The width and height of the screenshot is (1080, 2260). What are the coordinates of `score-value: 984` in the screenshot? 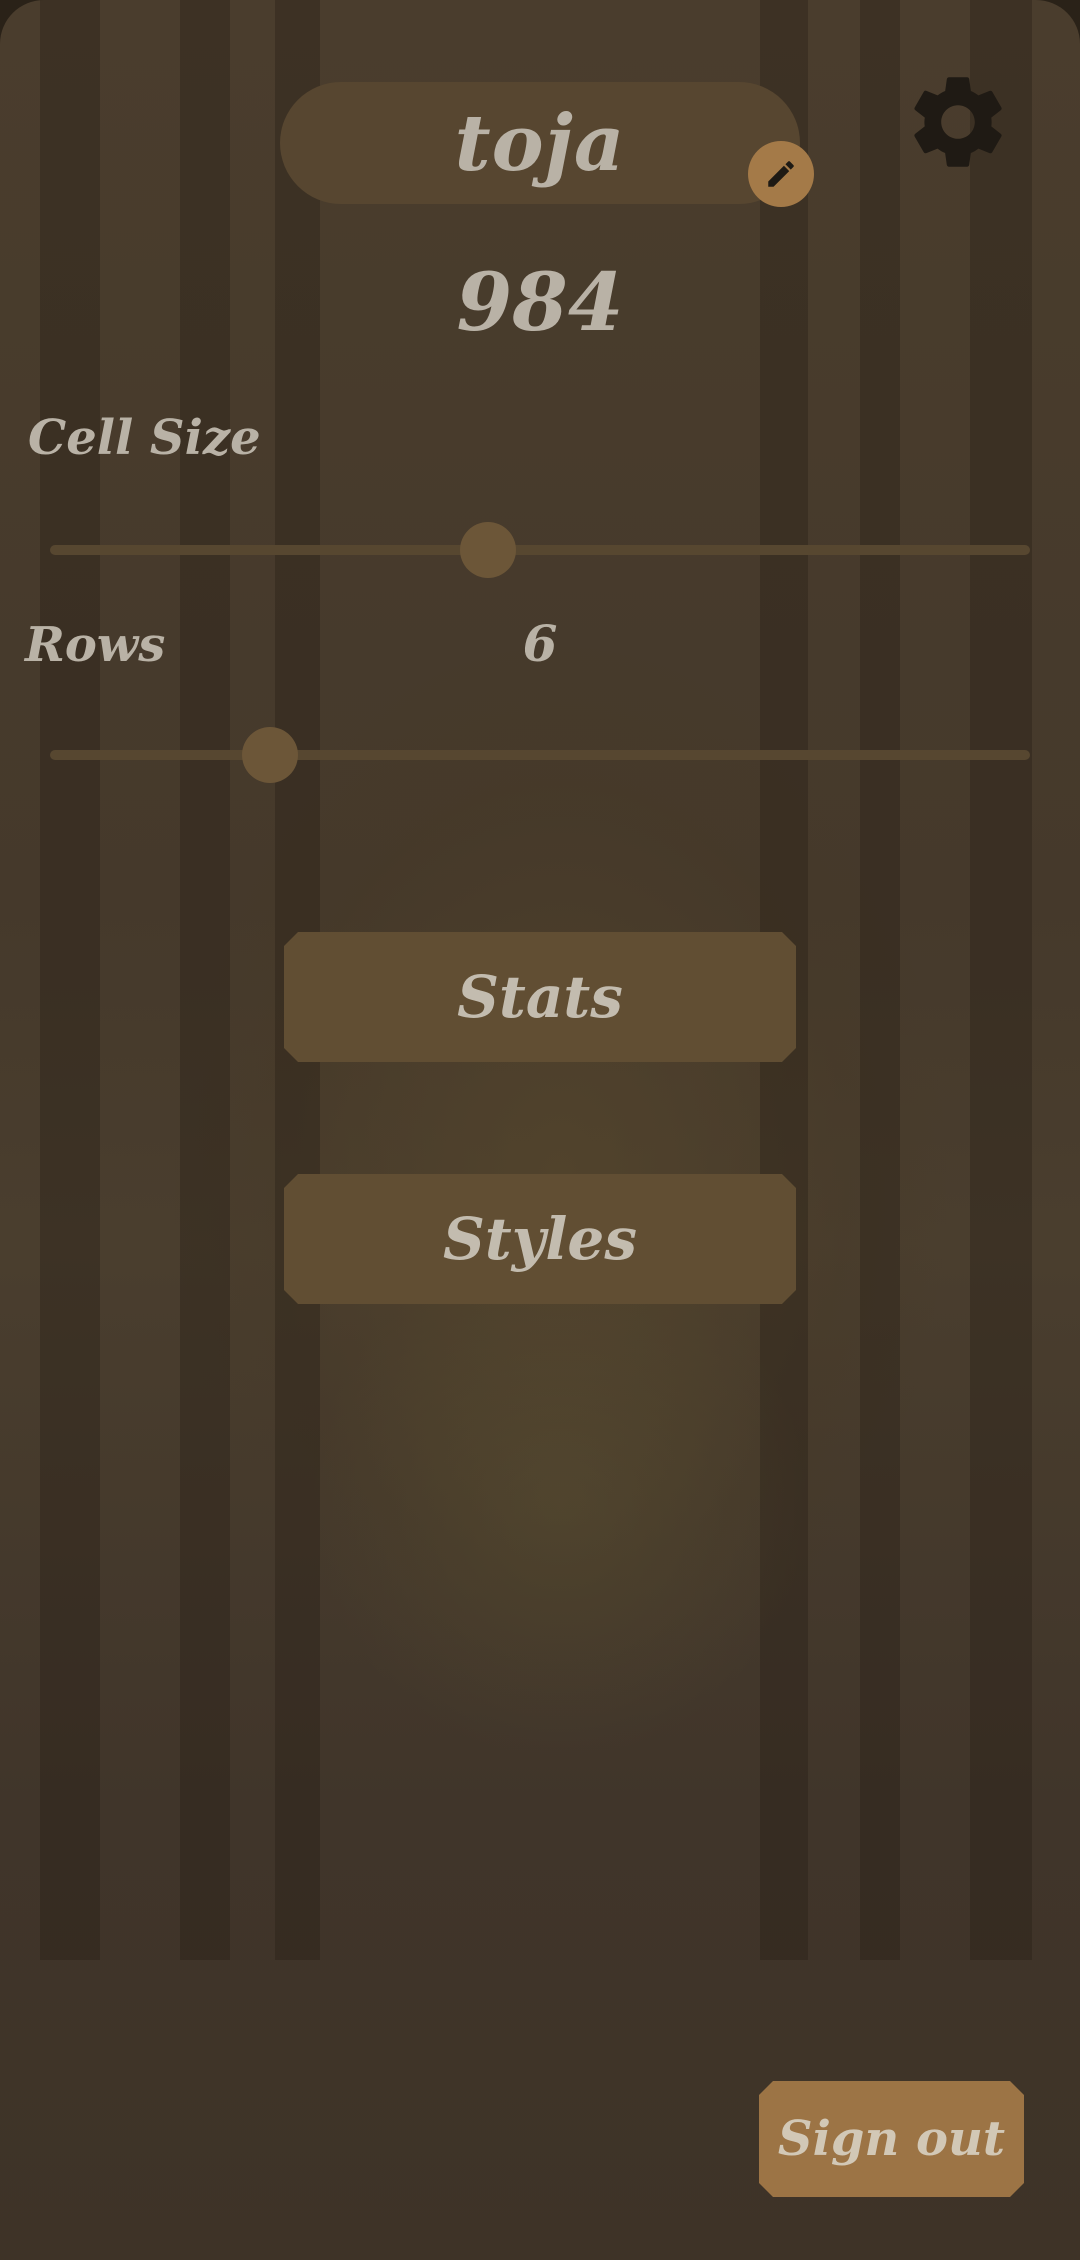 It's located at (540, 302).